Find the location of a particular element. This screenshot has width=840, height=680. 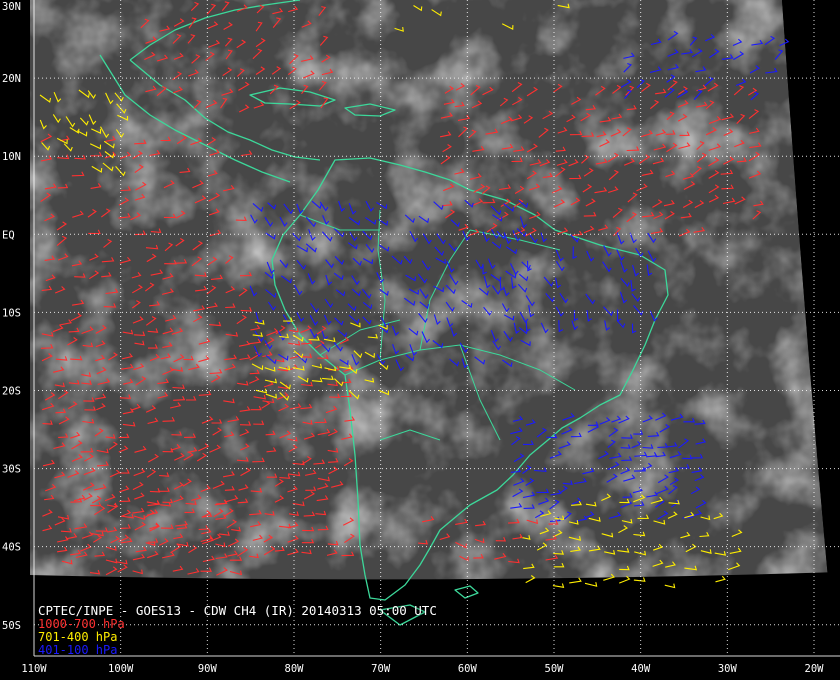

longitude-label: 40W is located at coordinates (641, 669).